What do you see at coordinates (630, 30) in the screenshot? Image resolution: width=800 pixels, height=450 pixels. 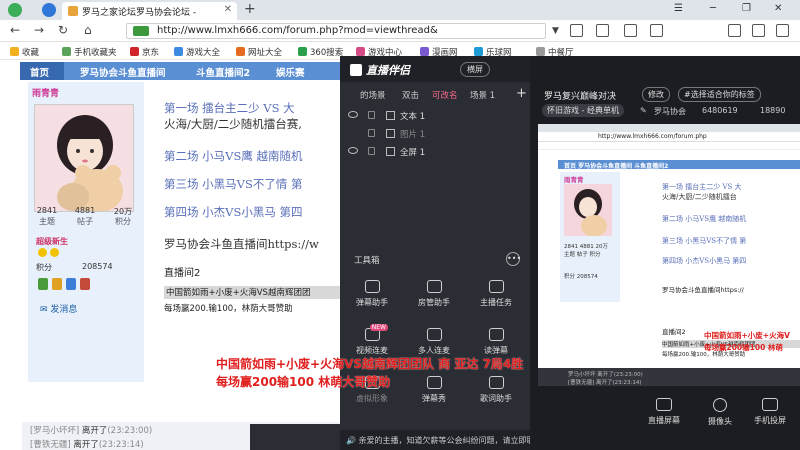 I see `extension-icon` at bounding box center [630, 30].